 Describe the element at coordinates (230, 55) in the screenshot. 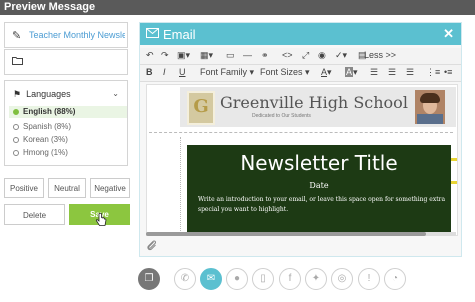

I see `image-icon: ▭` at that location.